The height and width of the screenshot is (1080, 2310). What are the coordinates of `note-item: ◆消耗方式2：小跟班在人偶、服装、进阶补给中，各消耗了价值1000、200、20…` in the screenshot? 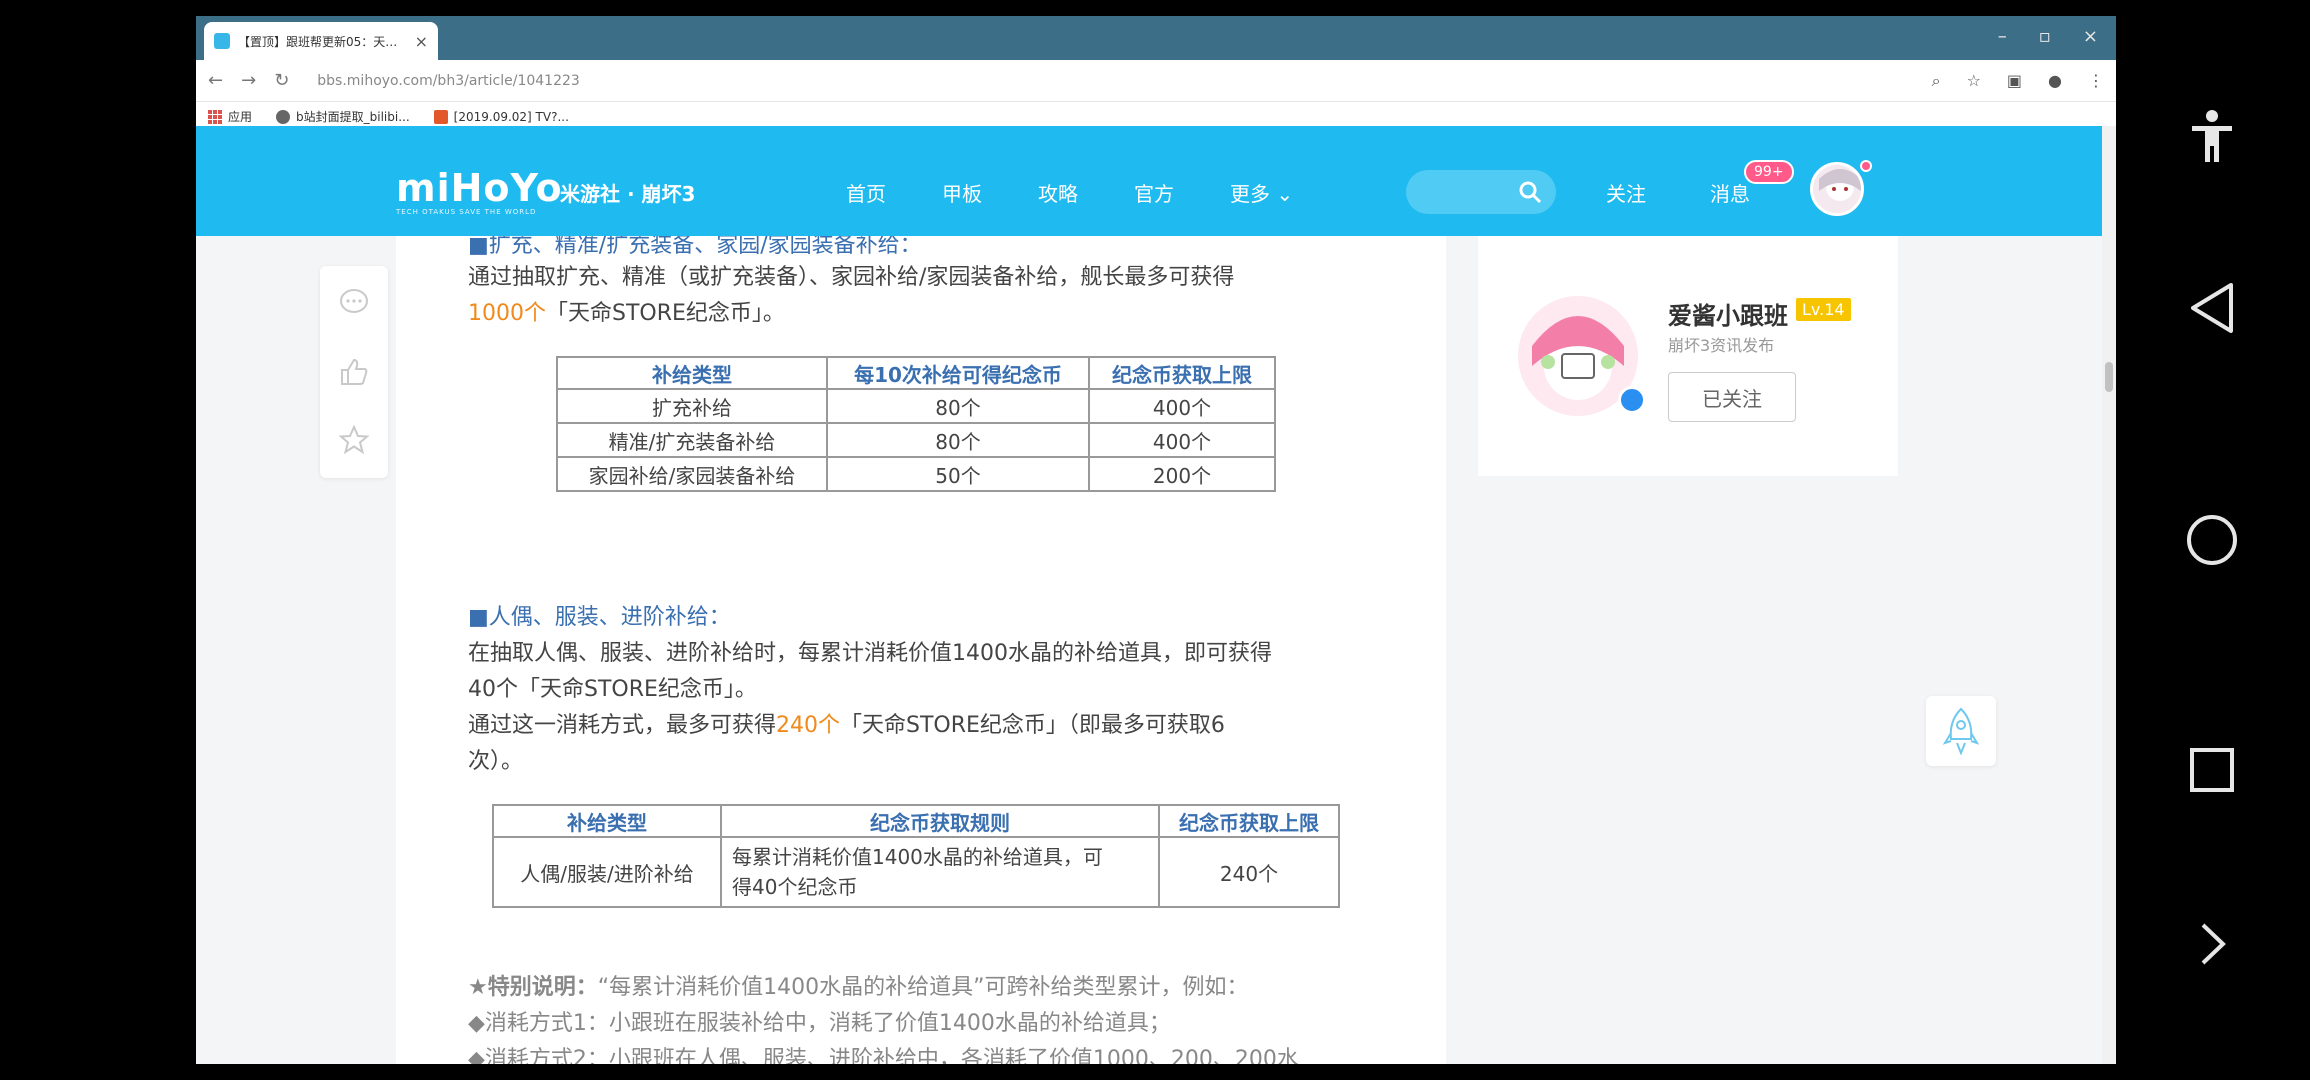 It's located at (883, 1055).